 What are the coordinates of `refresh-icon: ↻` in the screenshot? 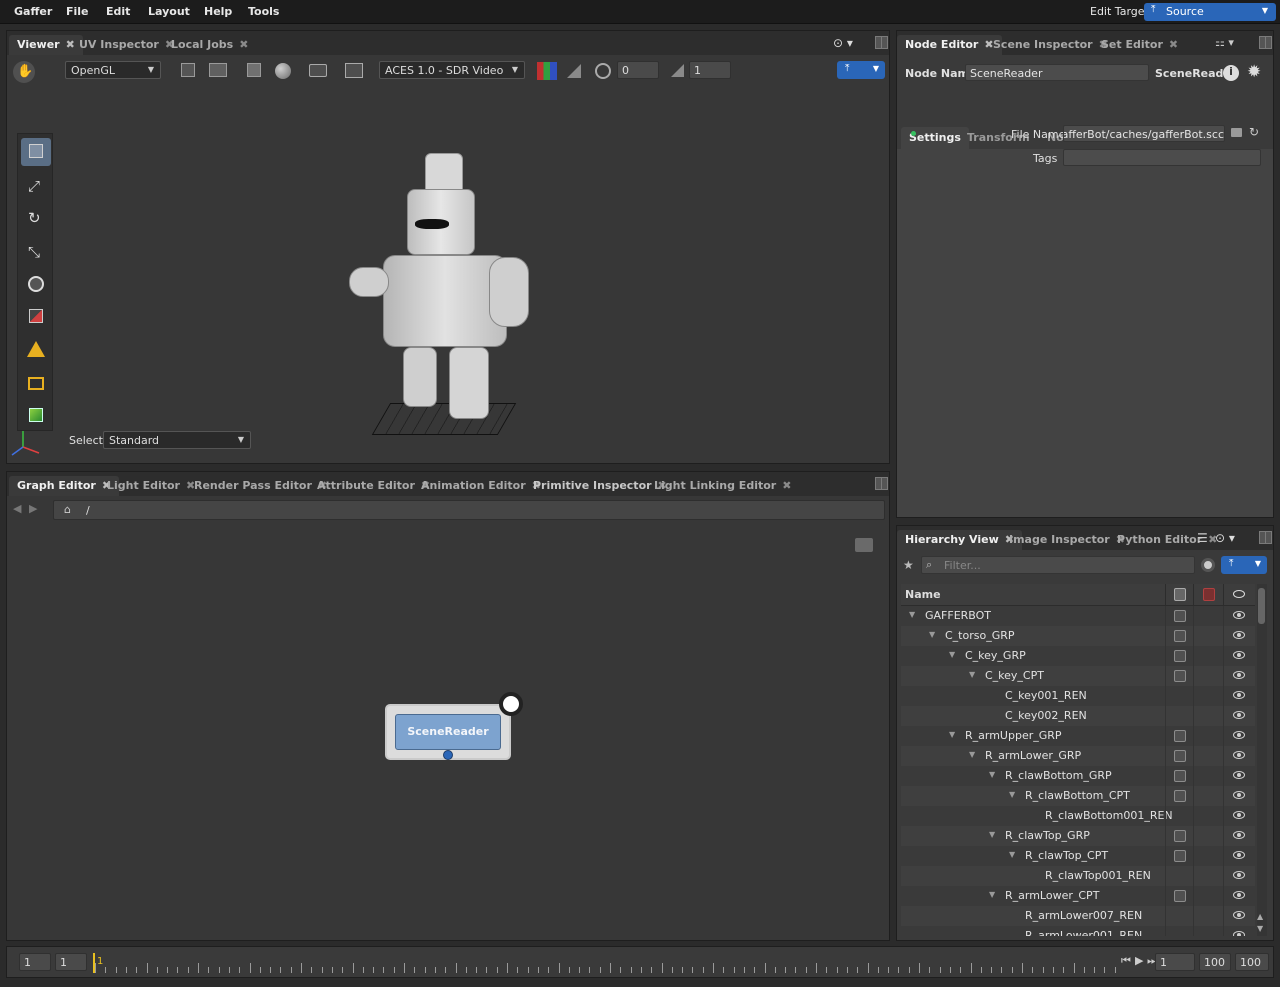 It's located at (1254, 132).